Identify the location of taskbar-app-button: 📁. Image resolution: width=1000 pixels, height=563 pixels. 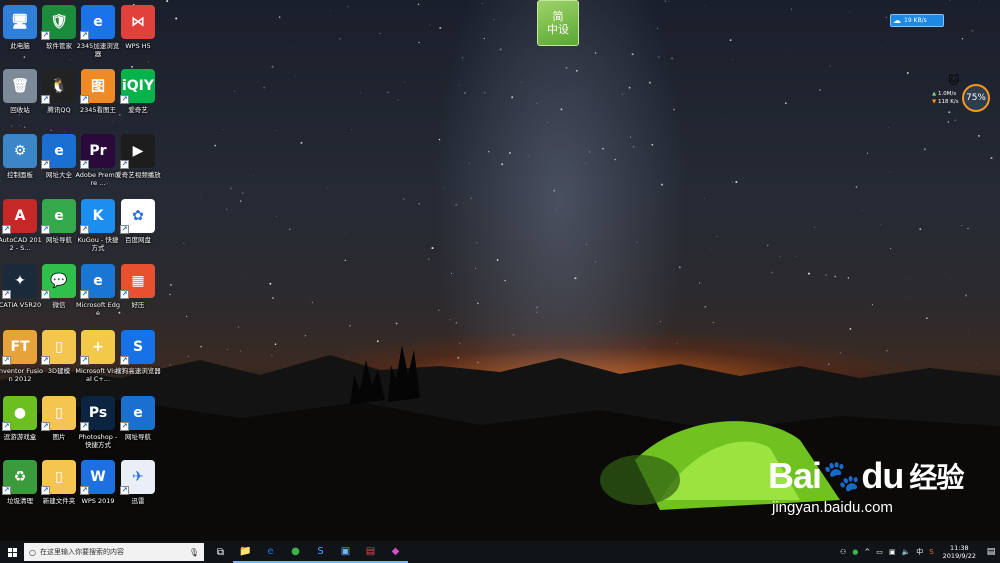
(245, 552).